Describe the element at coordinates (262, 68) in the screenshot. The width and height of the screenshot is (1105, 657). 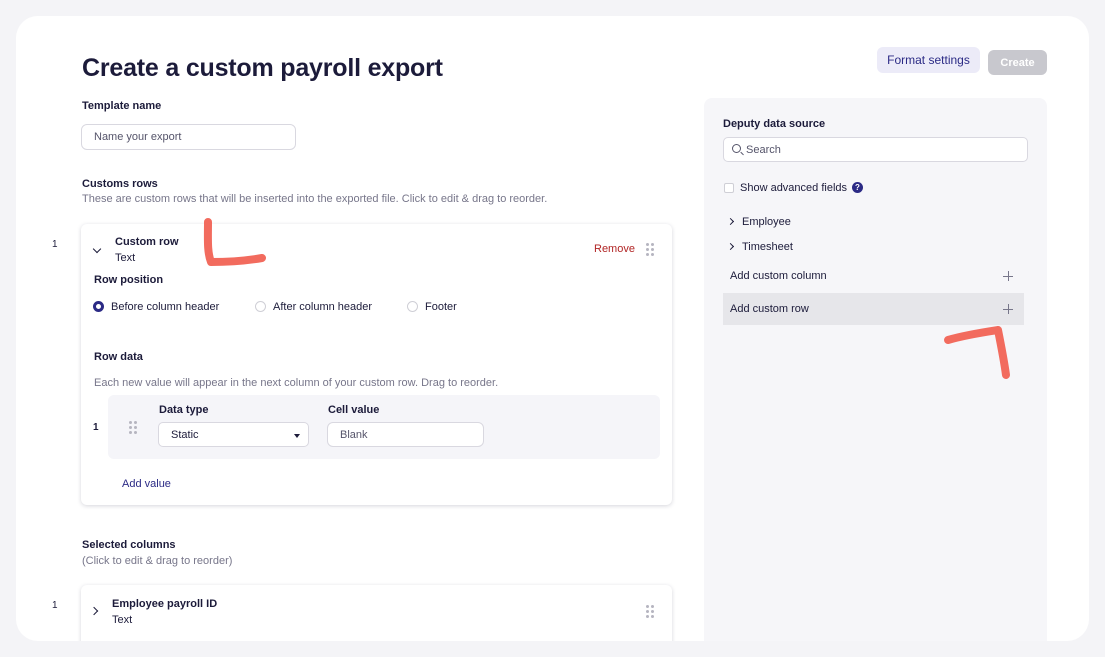
I see `page-title: Create a custom payroll export` at that location.